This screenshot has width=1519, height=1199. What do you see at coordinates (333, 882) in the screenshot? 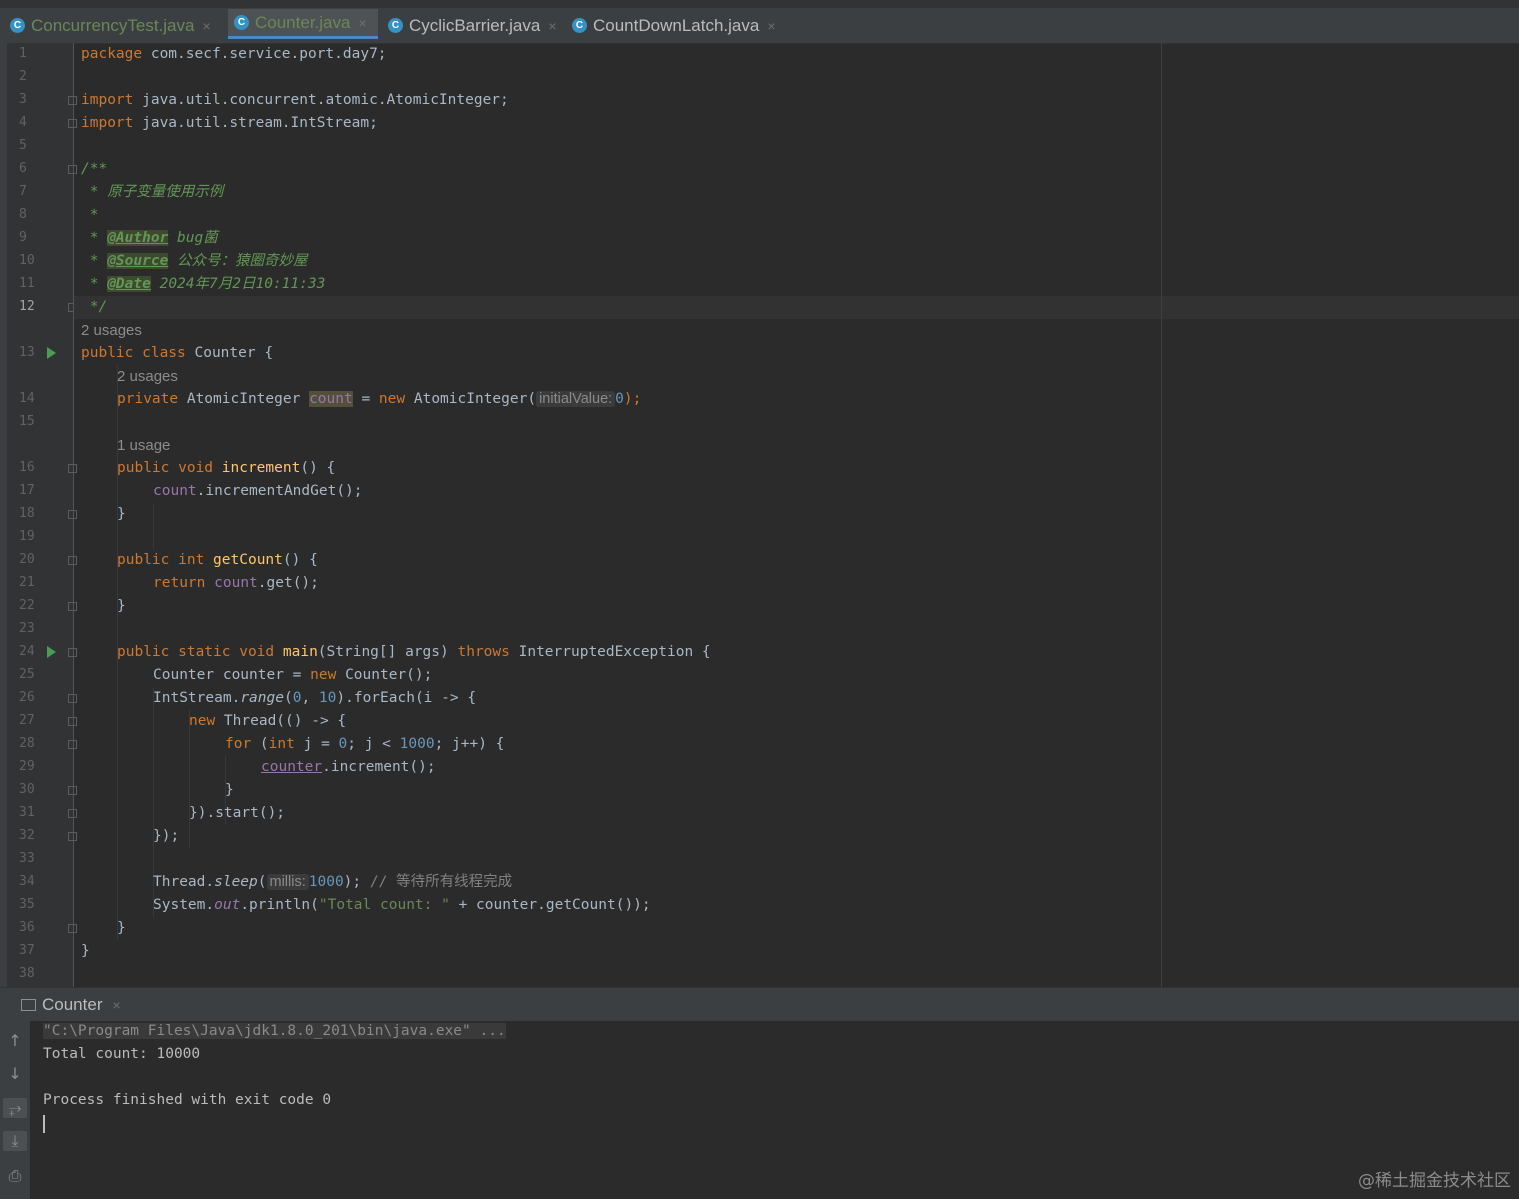
I see `code-line-34: Thread.sleep(millis: 1000); // 等待所有线程完成` at bounding box center [333, 882].